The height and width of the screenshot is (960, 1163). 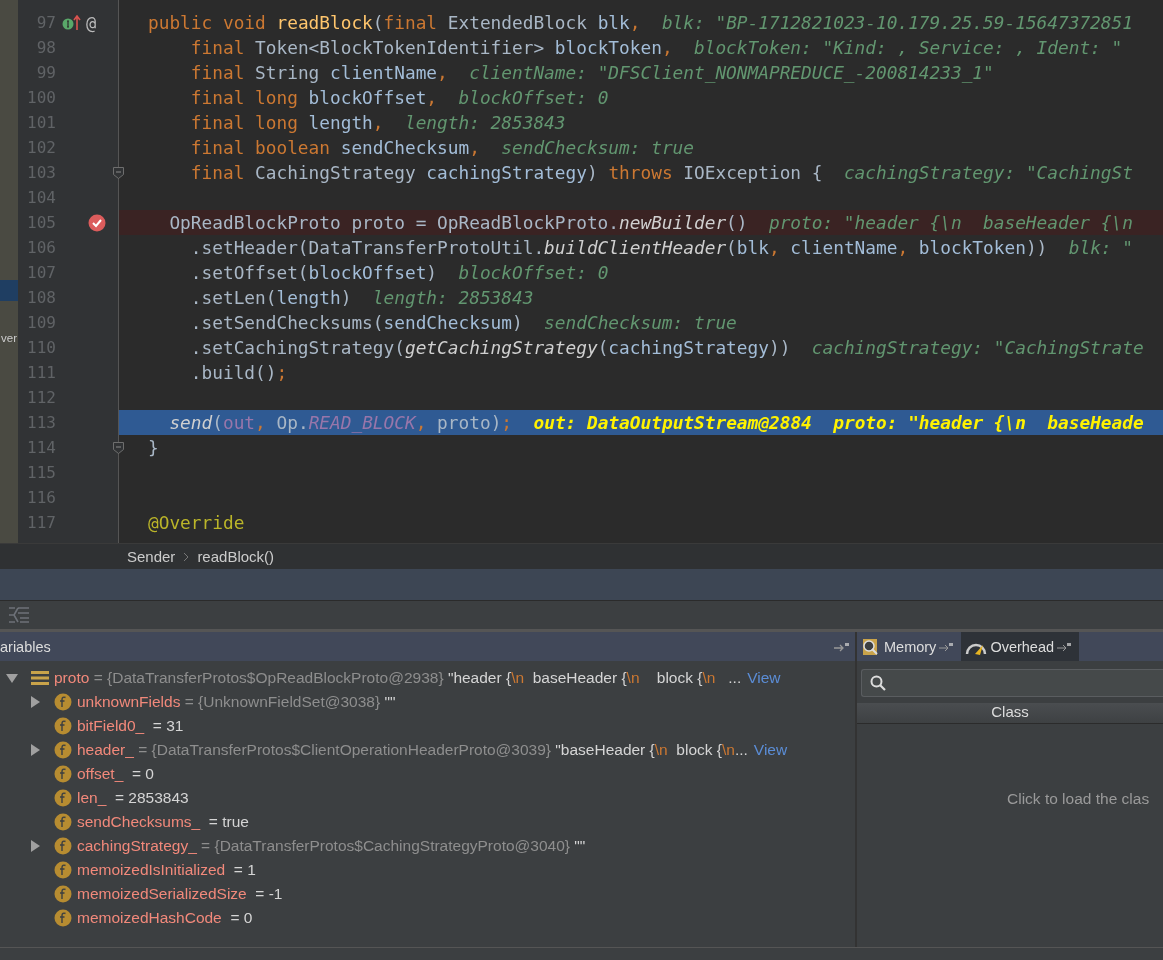 I want to click on code-text: .build();, so click(x=238, y=372).